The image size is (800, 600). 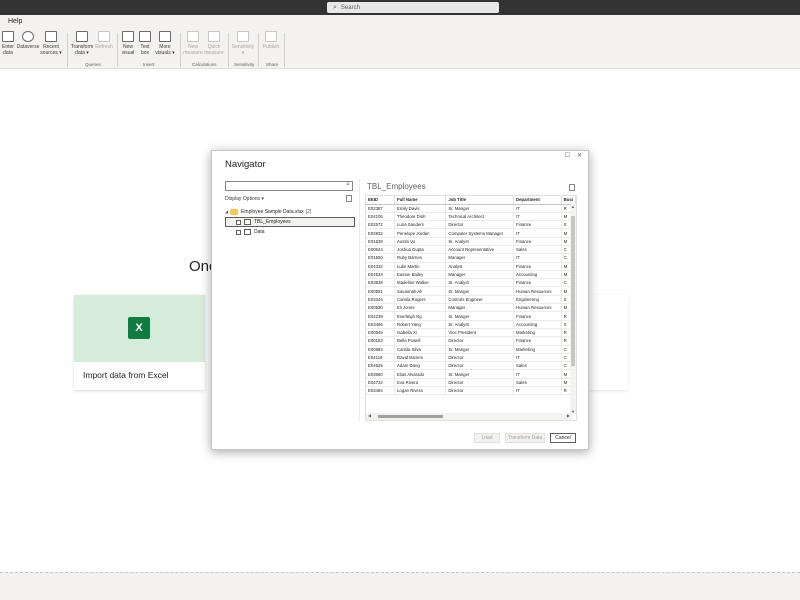 What do you see at coordinates (381, 324) in the screenshot?
I see `table-cell: E03496` at bounding box center [381, 324].